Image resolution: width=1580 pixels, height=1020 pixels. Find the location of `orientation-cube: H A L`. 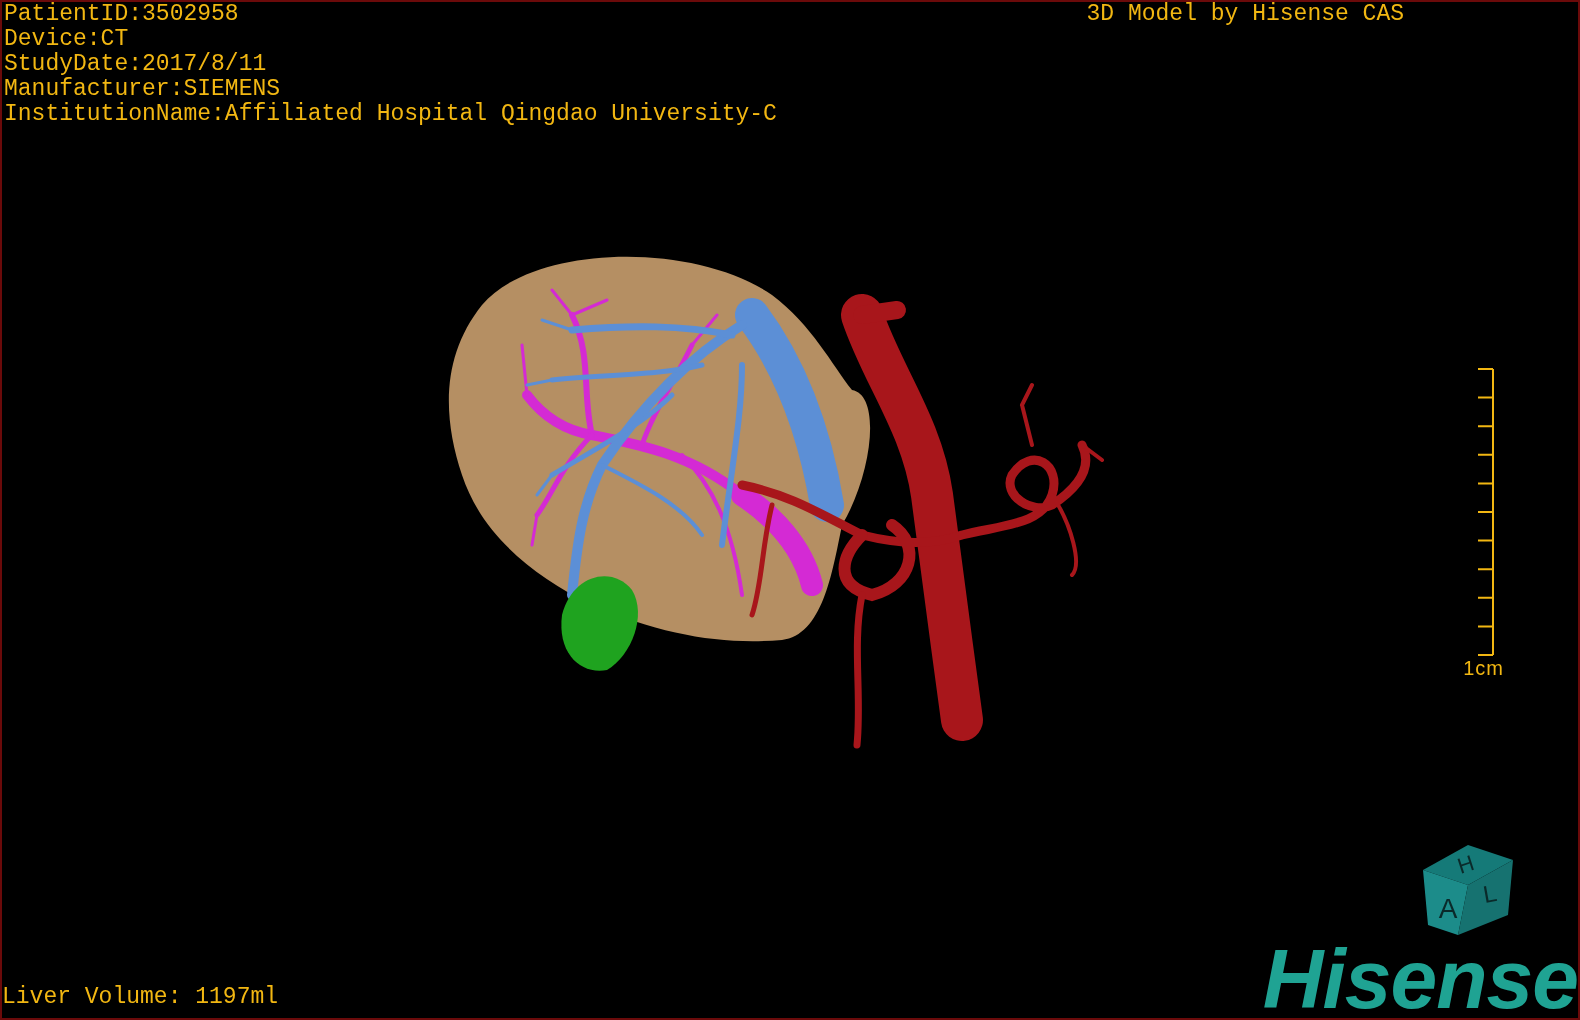

orientation-cube: H A L is located at coordinates (1468, 890).